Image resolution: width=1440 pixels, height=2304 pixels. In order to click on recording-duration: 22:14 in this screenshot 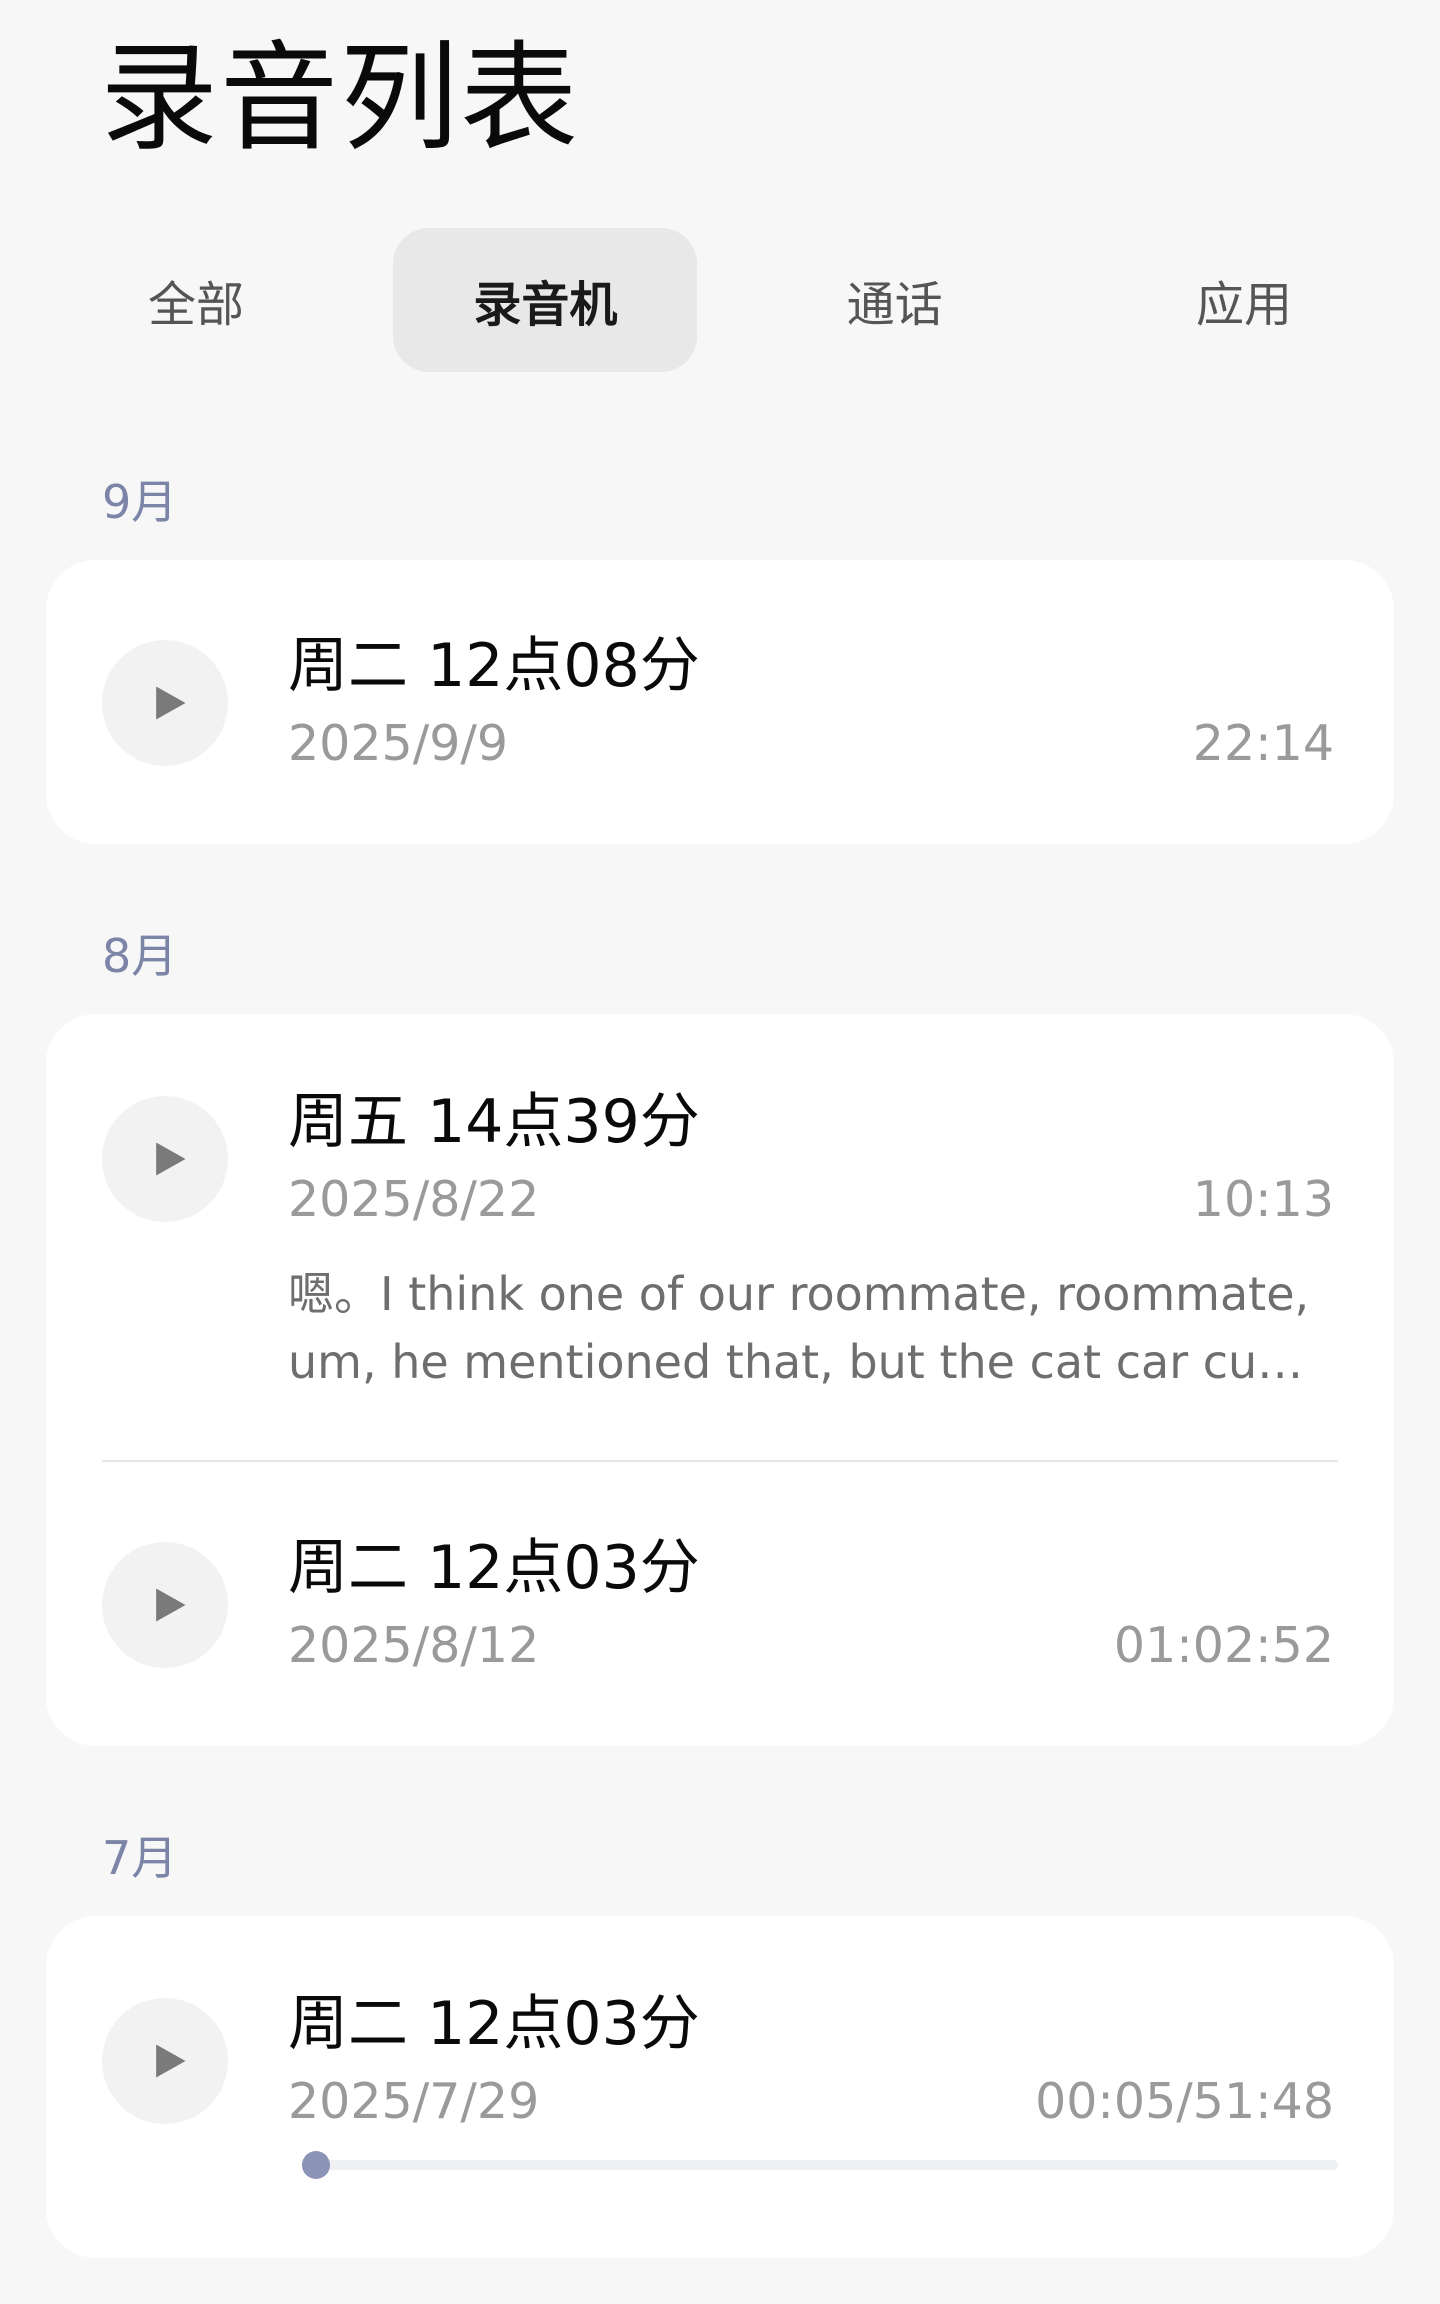, I will do `click(1263, 743)`.